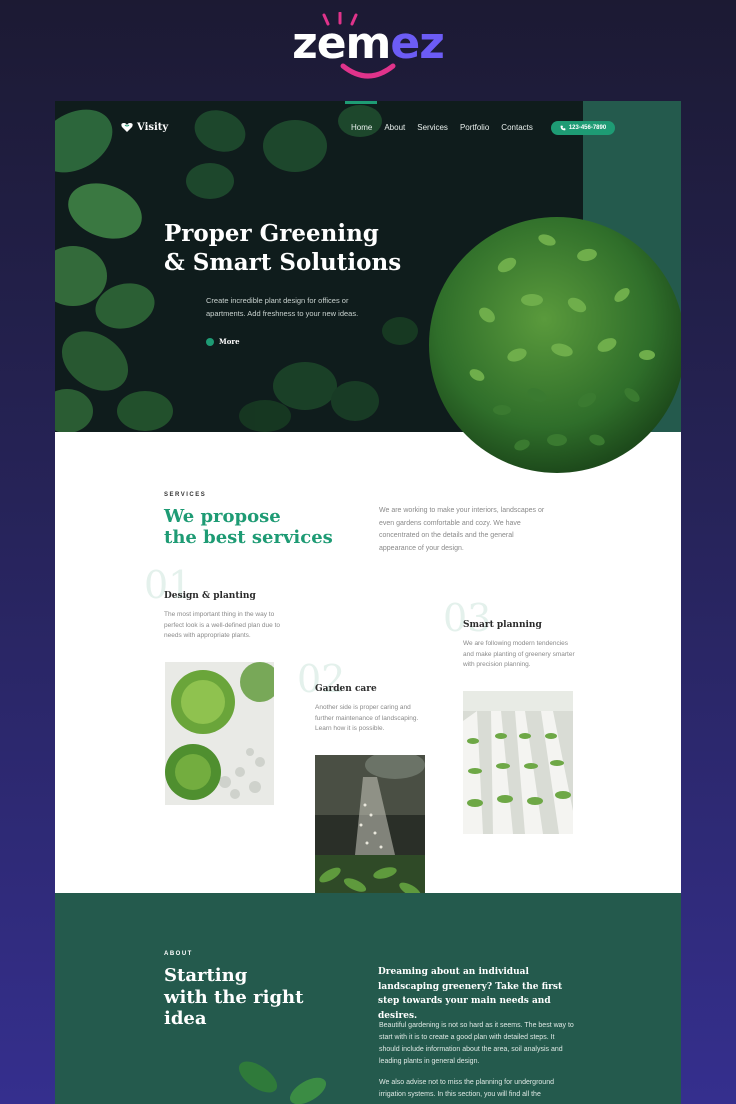 This screenshot has height=1104, width=736. What do you see at coordinates (206, 975) in the screenshot?
I see `about-title-line1: Starting` at bounding box center [206, 975].